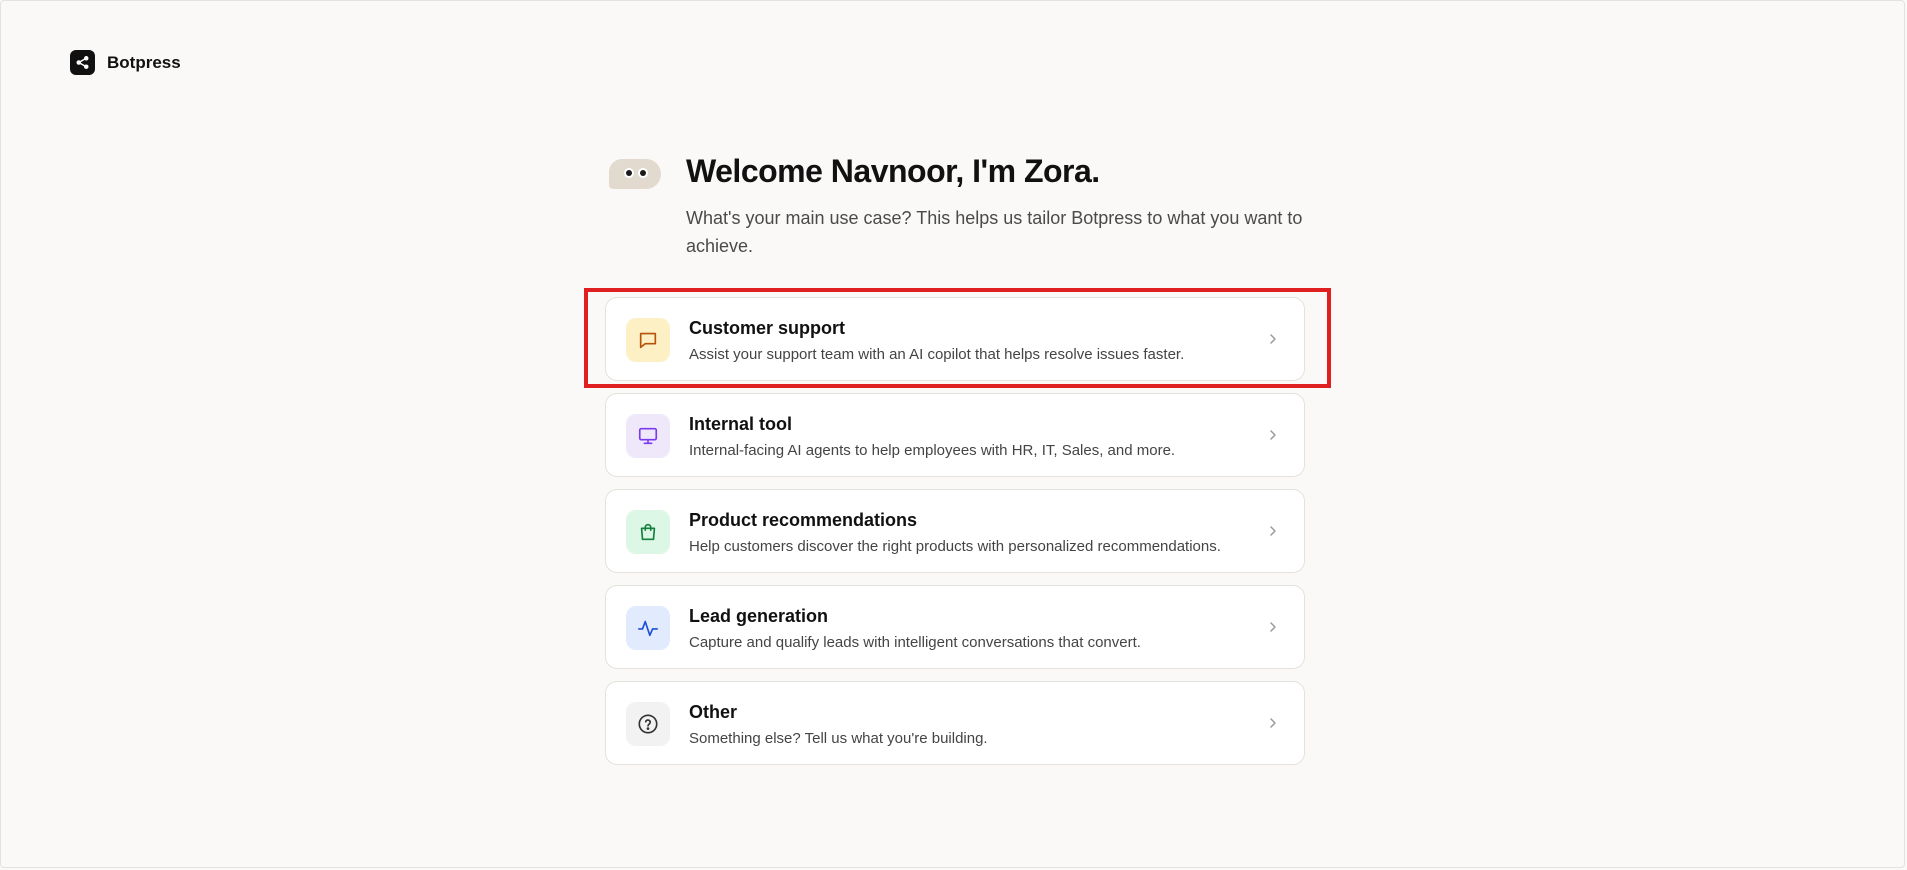 The width and height of the screenshot is (1907, 870). What do you see at coordinates (648, 628) in the screenshot?
I see `activity-icon` at bounding box center [648, 628].